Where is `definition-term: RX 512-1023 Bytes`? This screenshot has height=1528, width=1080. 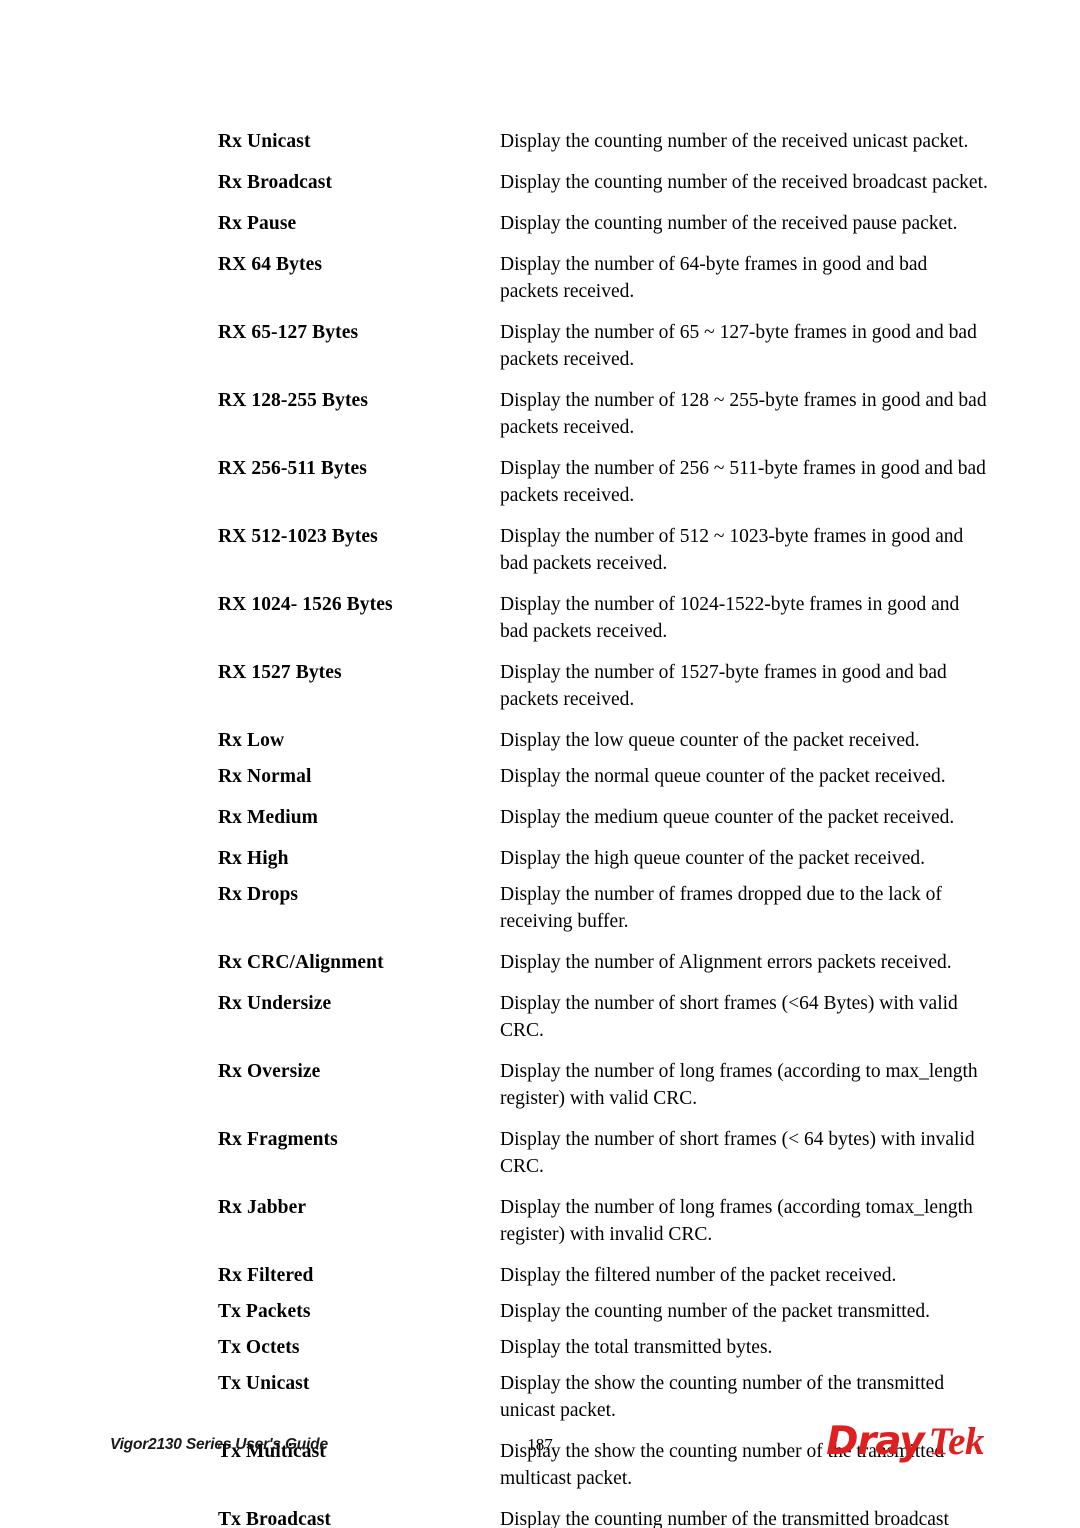 definition-term: RX 512-1023 Bytes is located at coordinates (298, 536).